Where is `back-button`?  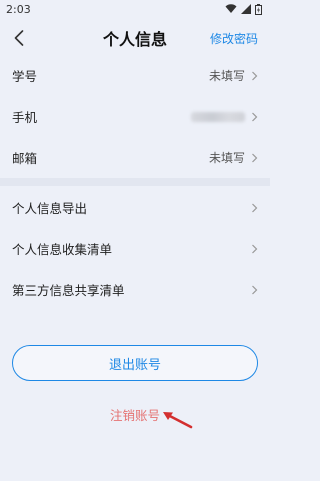 back-button is located at coordinates (19, 38).